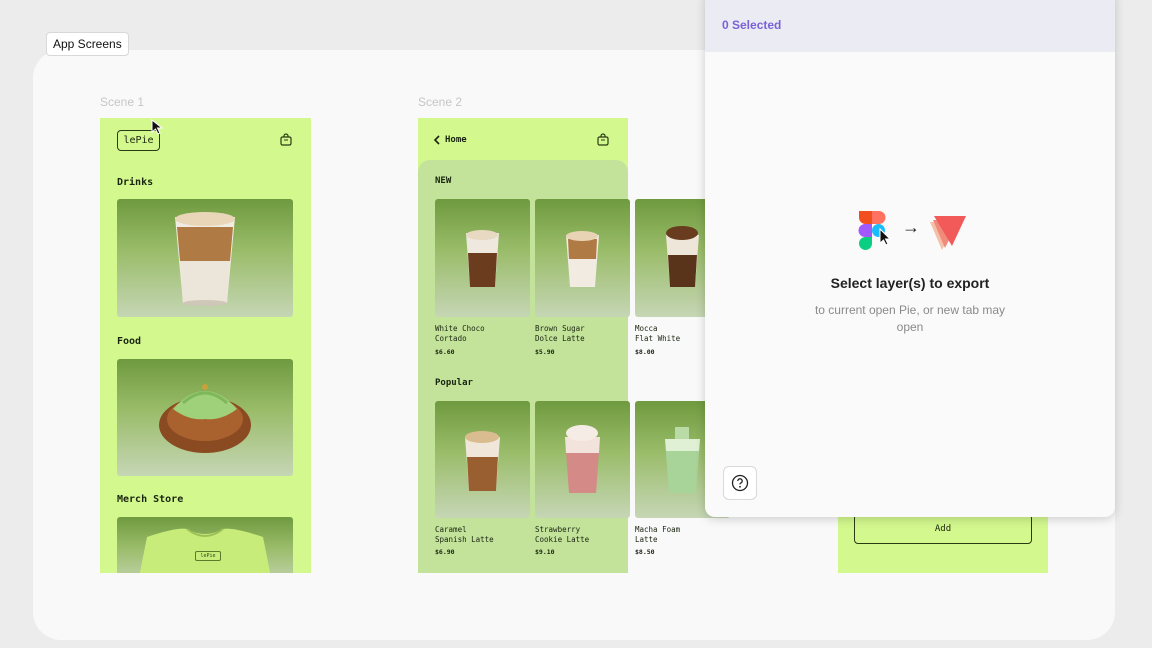  I want to click on product-price: $8.50, so click(645, 552).